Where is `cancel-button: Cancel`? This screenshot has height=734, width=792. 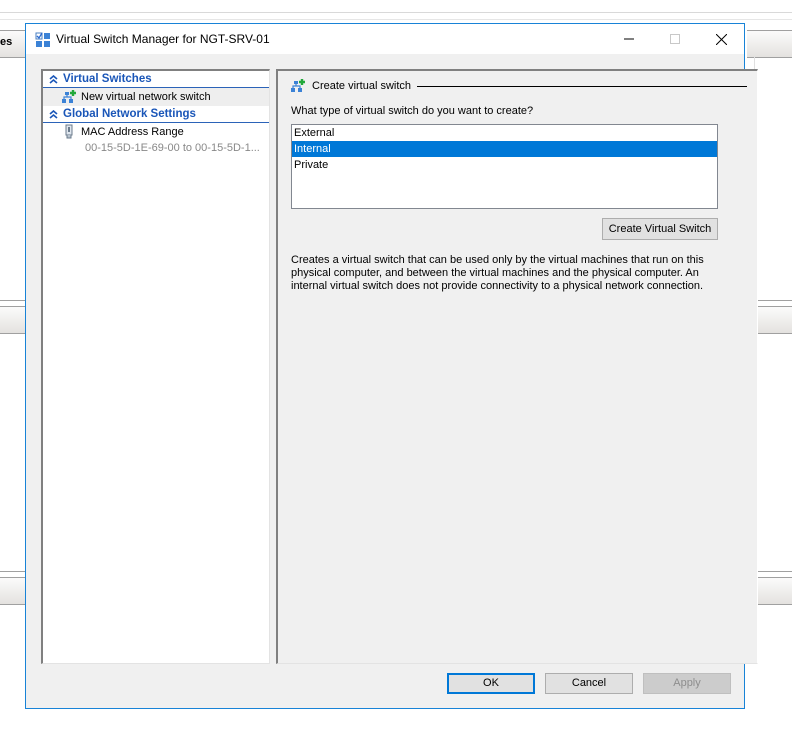
cancel-button: Cancel is located at coordinates (589, 683).